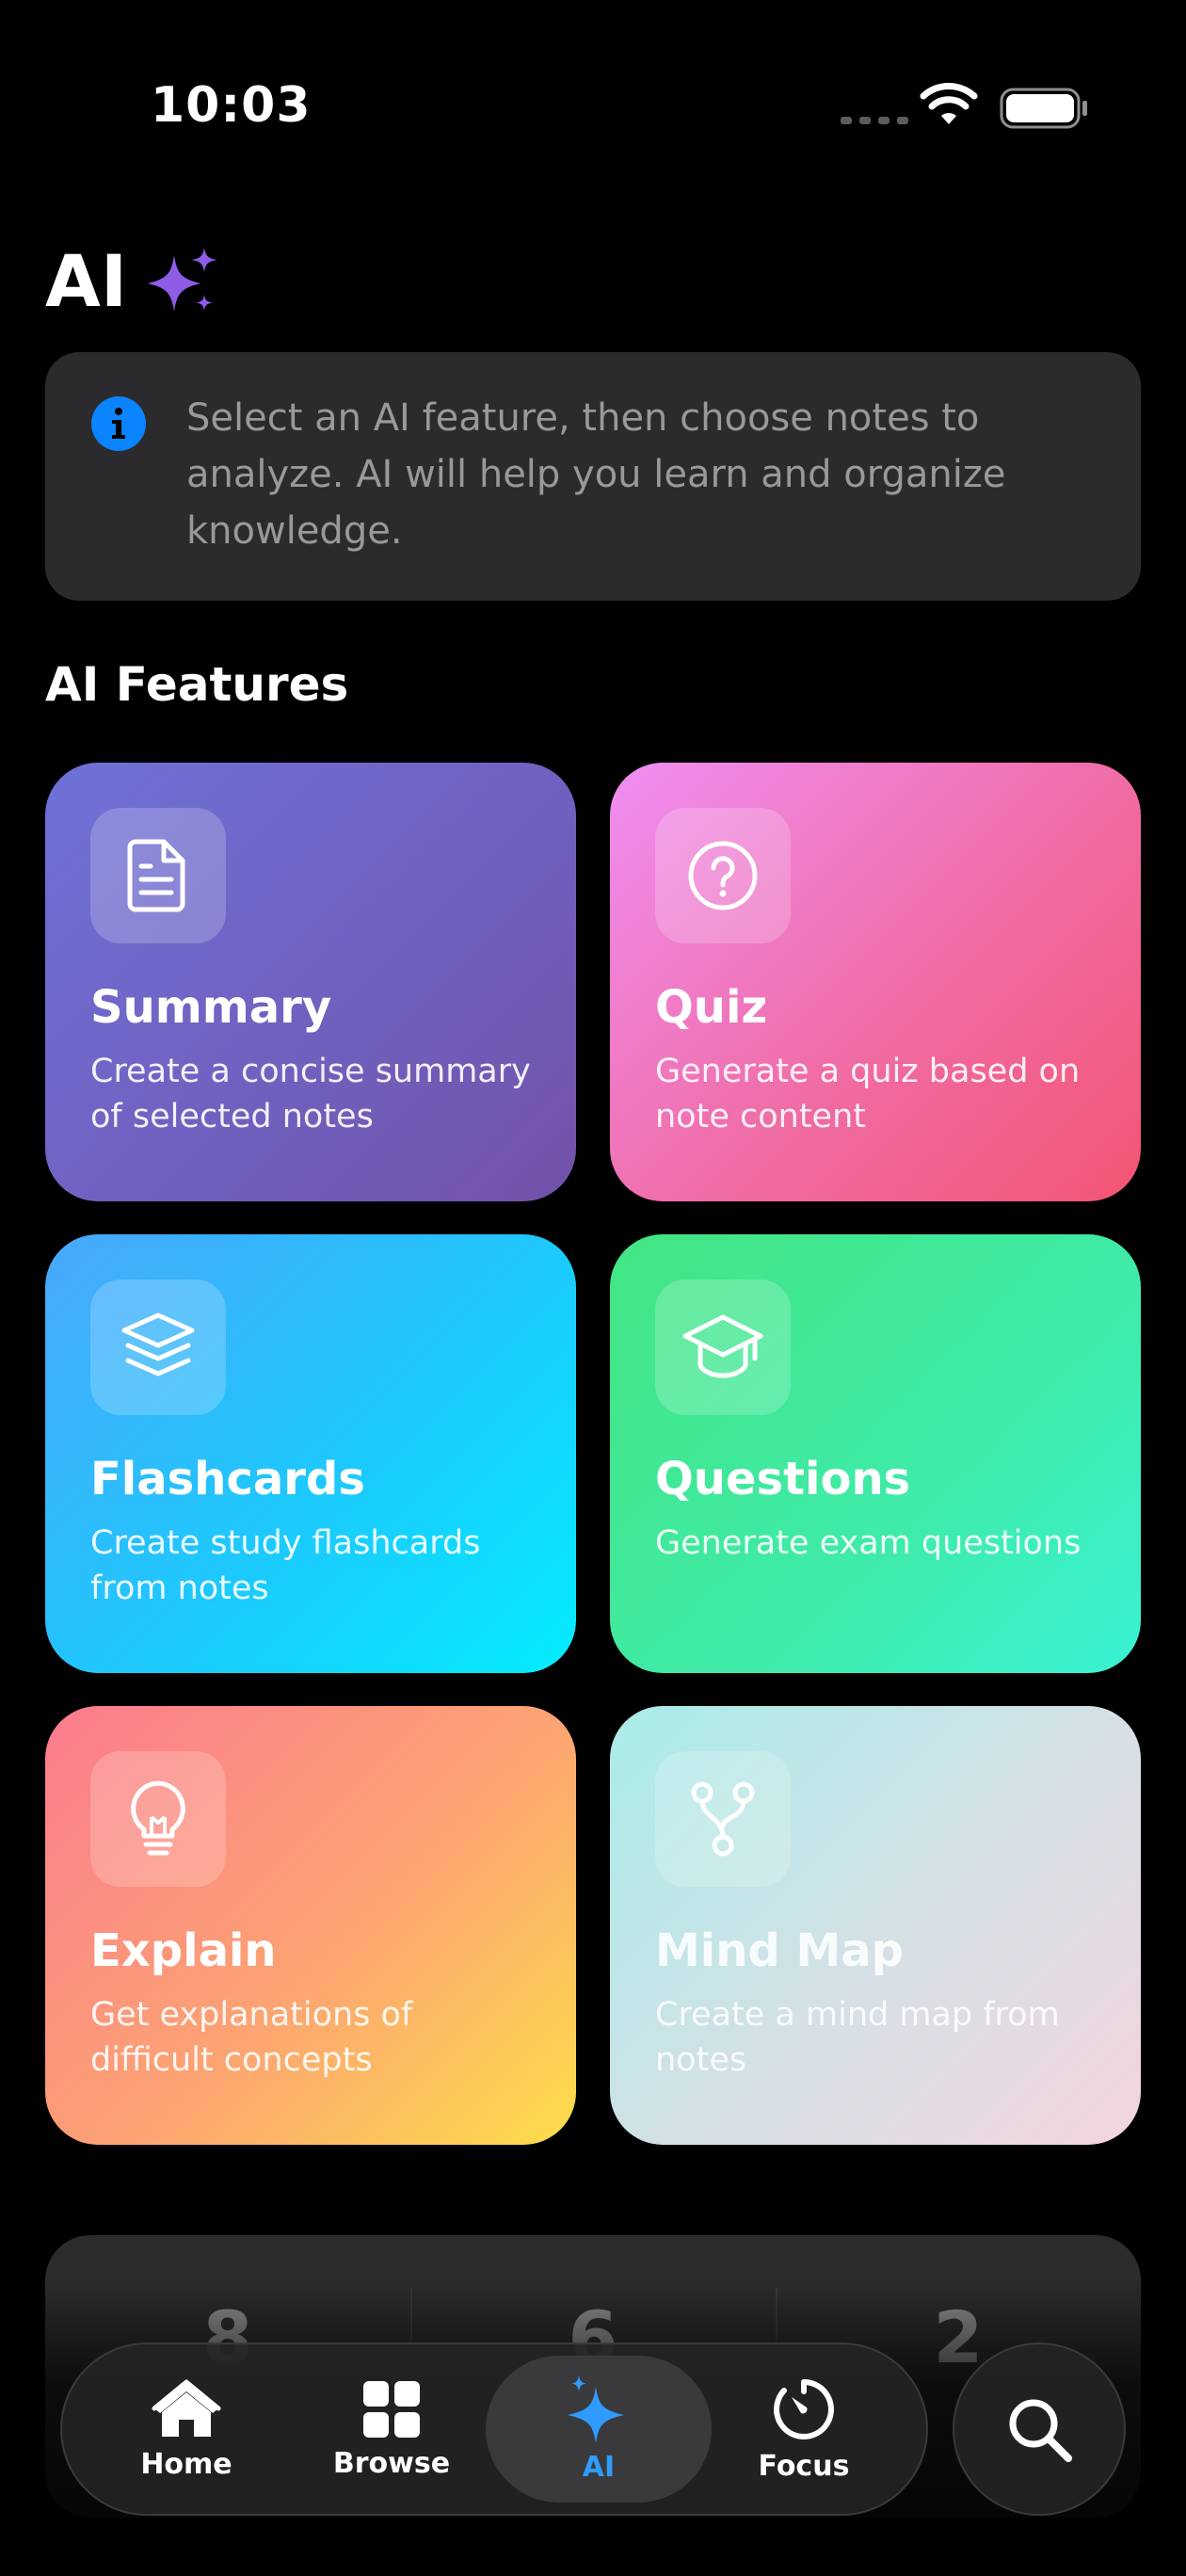 The height and width of the screenshot is (2576, 1186). I want to click on feature-title: Quiz, so click(711, 1007).